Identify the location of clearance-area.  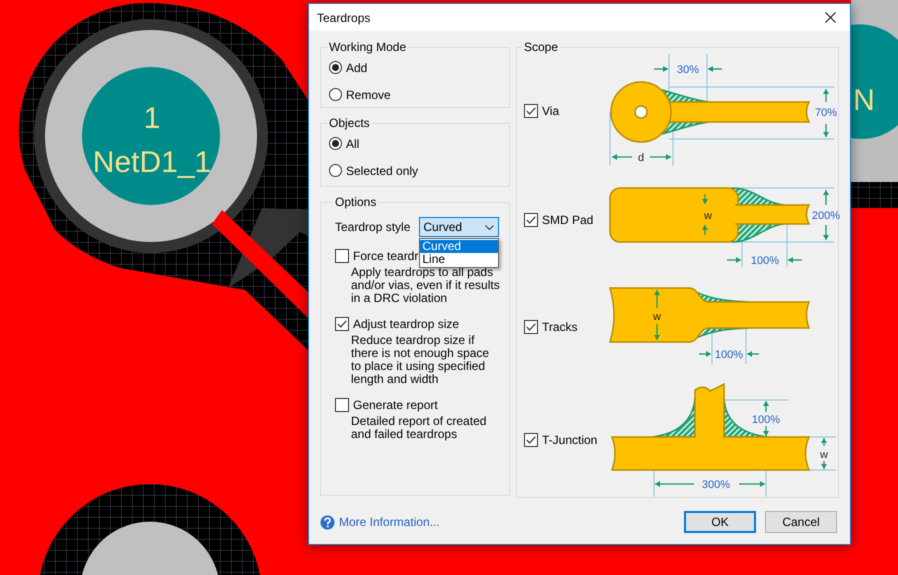
(874, 195).